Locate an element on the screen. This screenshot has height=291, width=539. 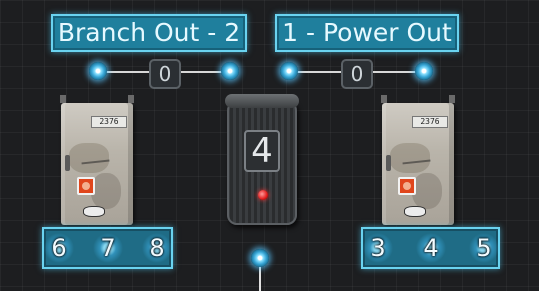
port-5: 5 is located at coordinates (484, 248).